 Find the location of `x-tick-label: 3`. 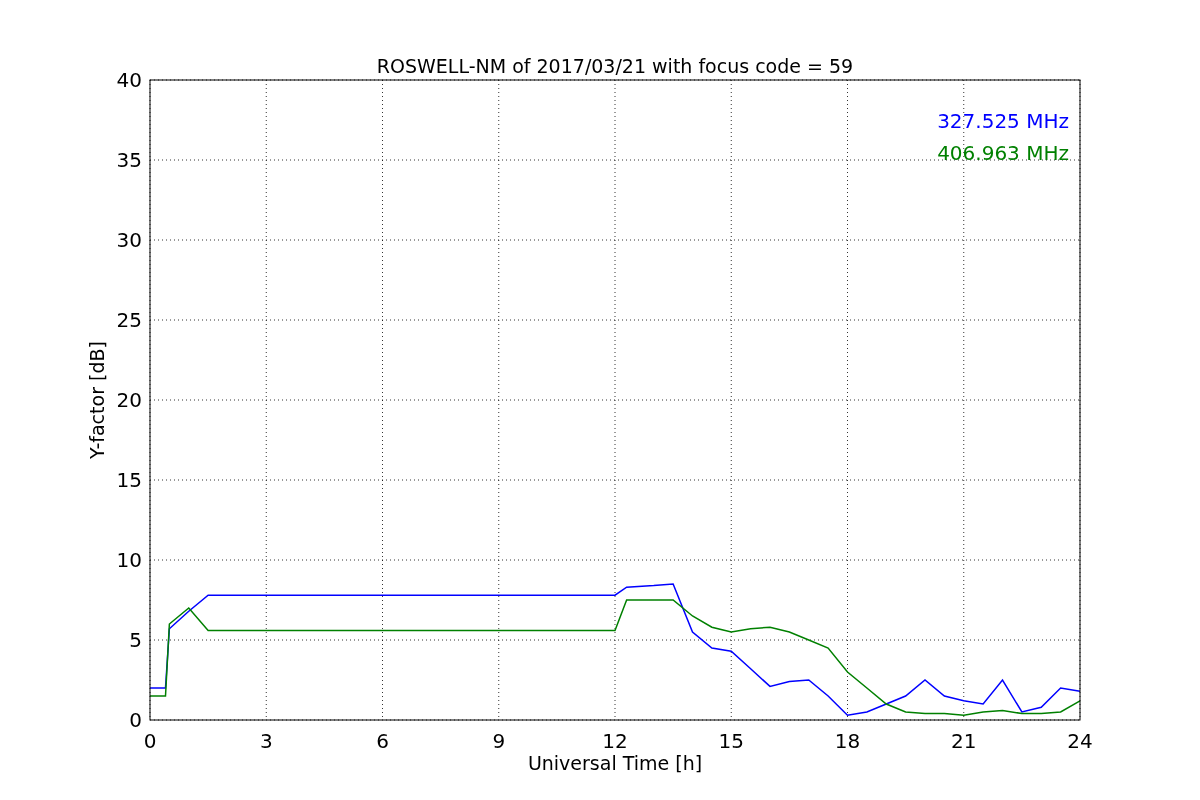

x-tick-label: 3 is located at coordinates (266, 741).